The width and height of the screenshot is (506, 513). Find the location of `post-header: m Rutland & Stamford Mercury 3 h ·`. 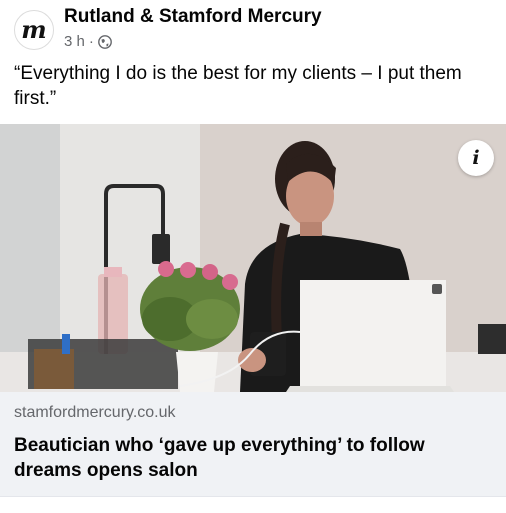

post-header: m Rutland & Stamford Mercury 3 h · is located at coordinates (253, 29).